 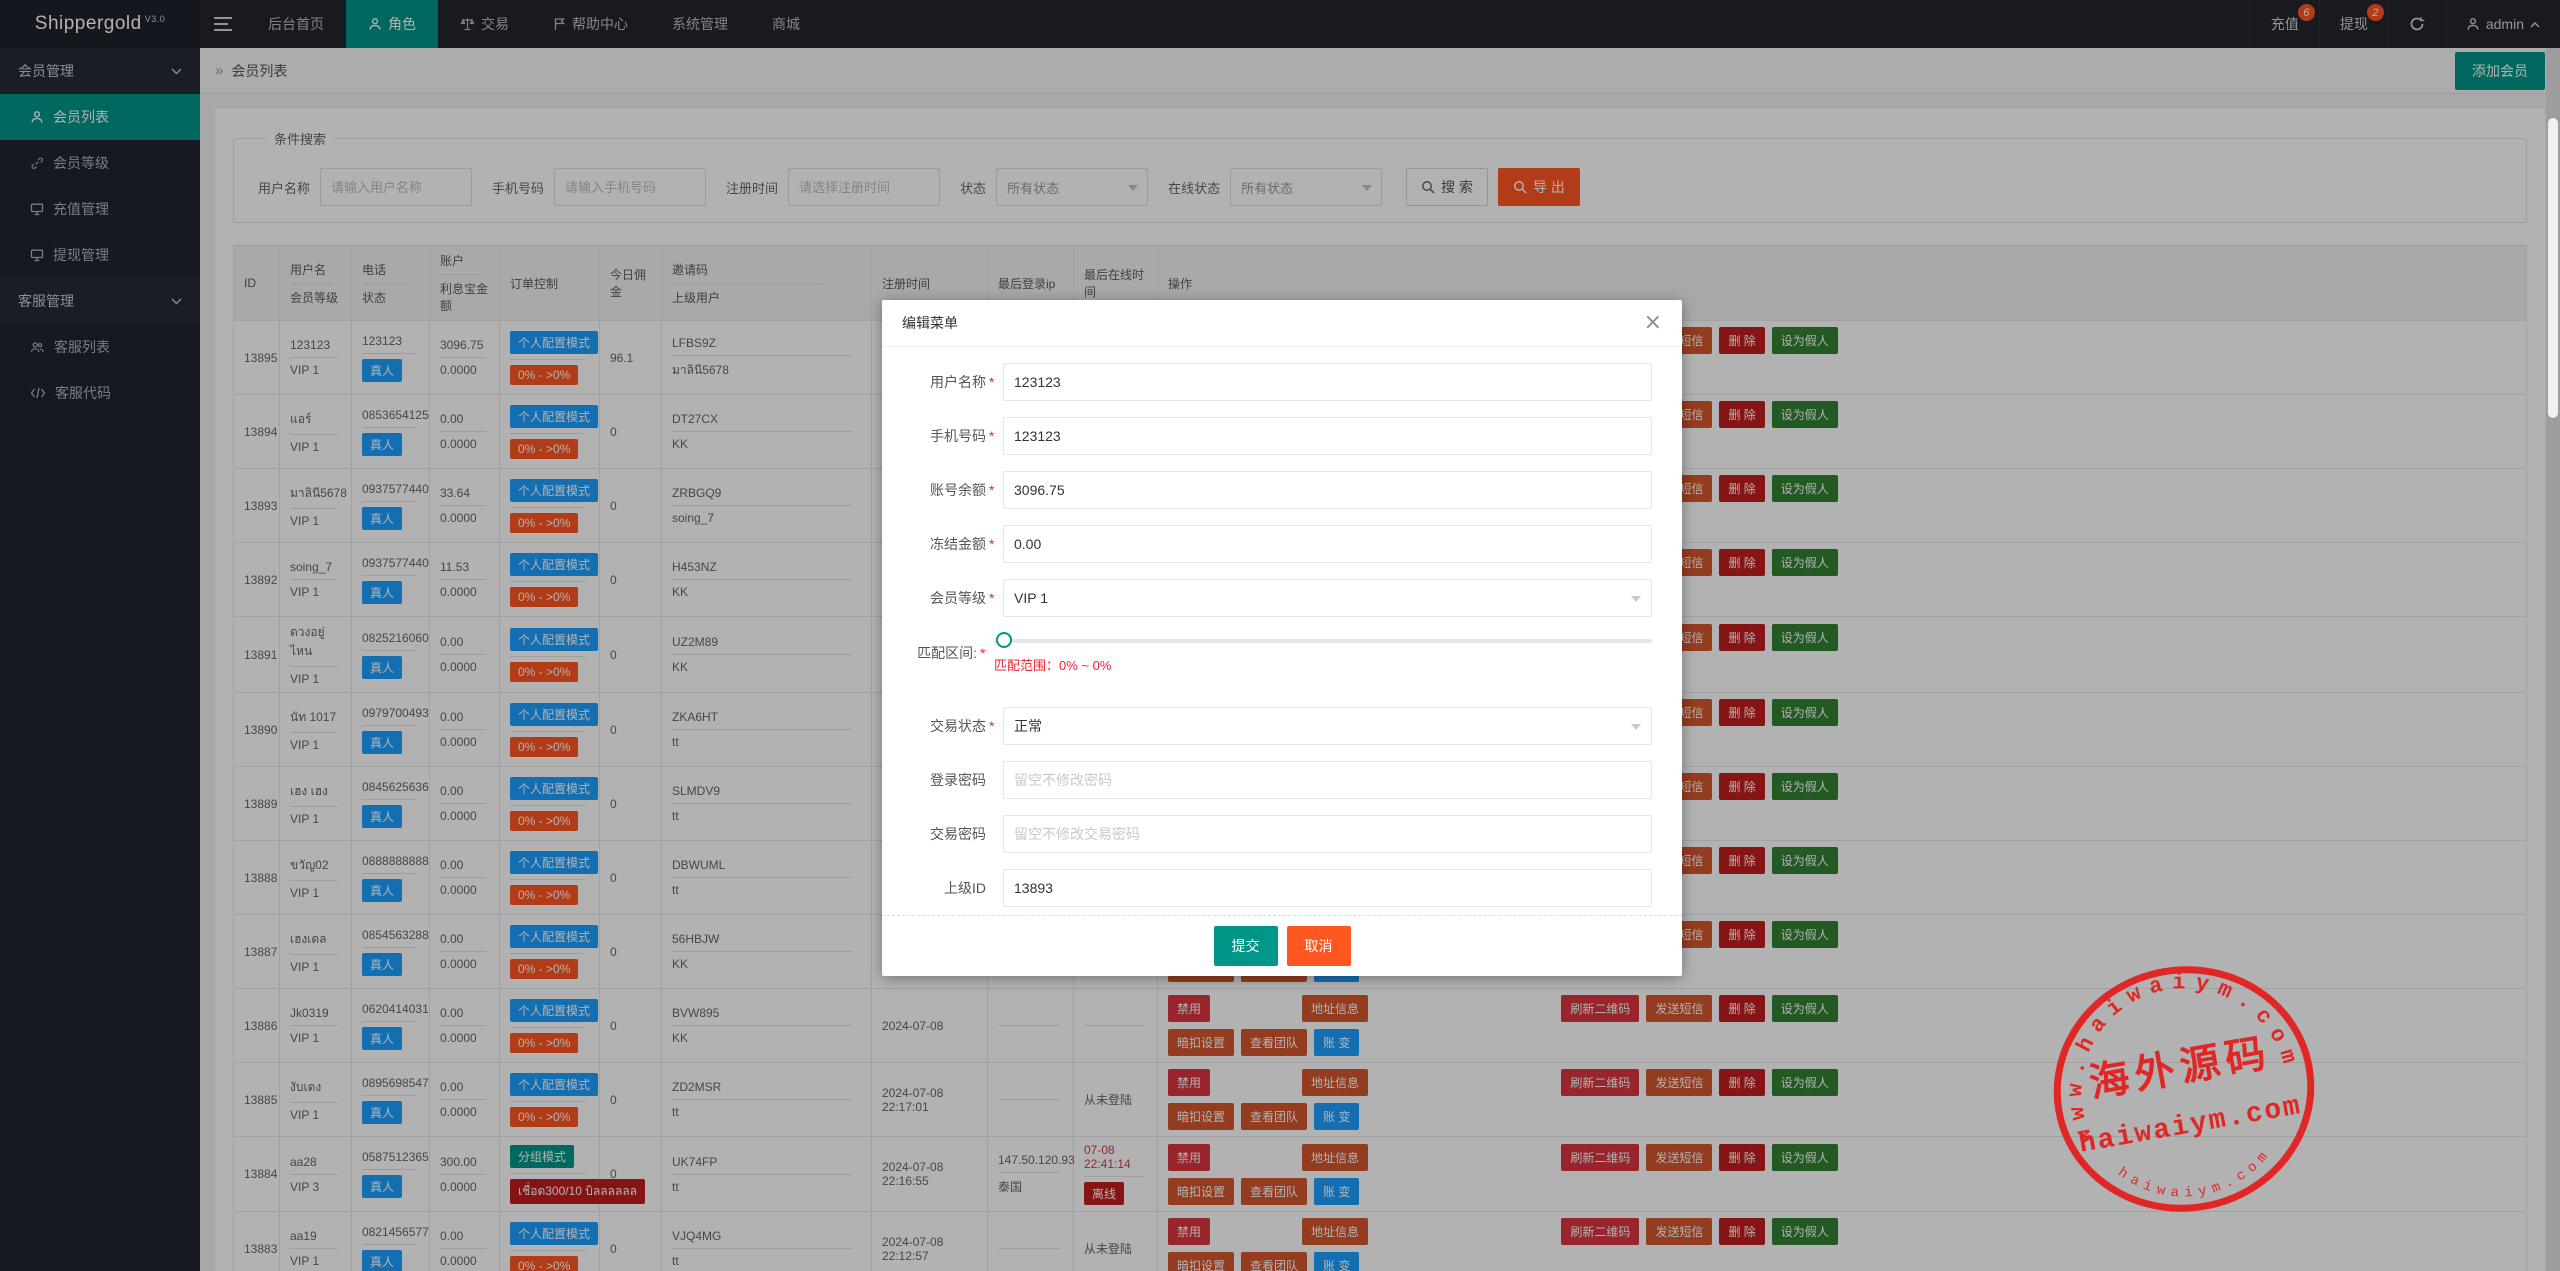 I want to click on form-field: 冻结金额 *, so click(x=1282, y=544).